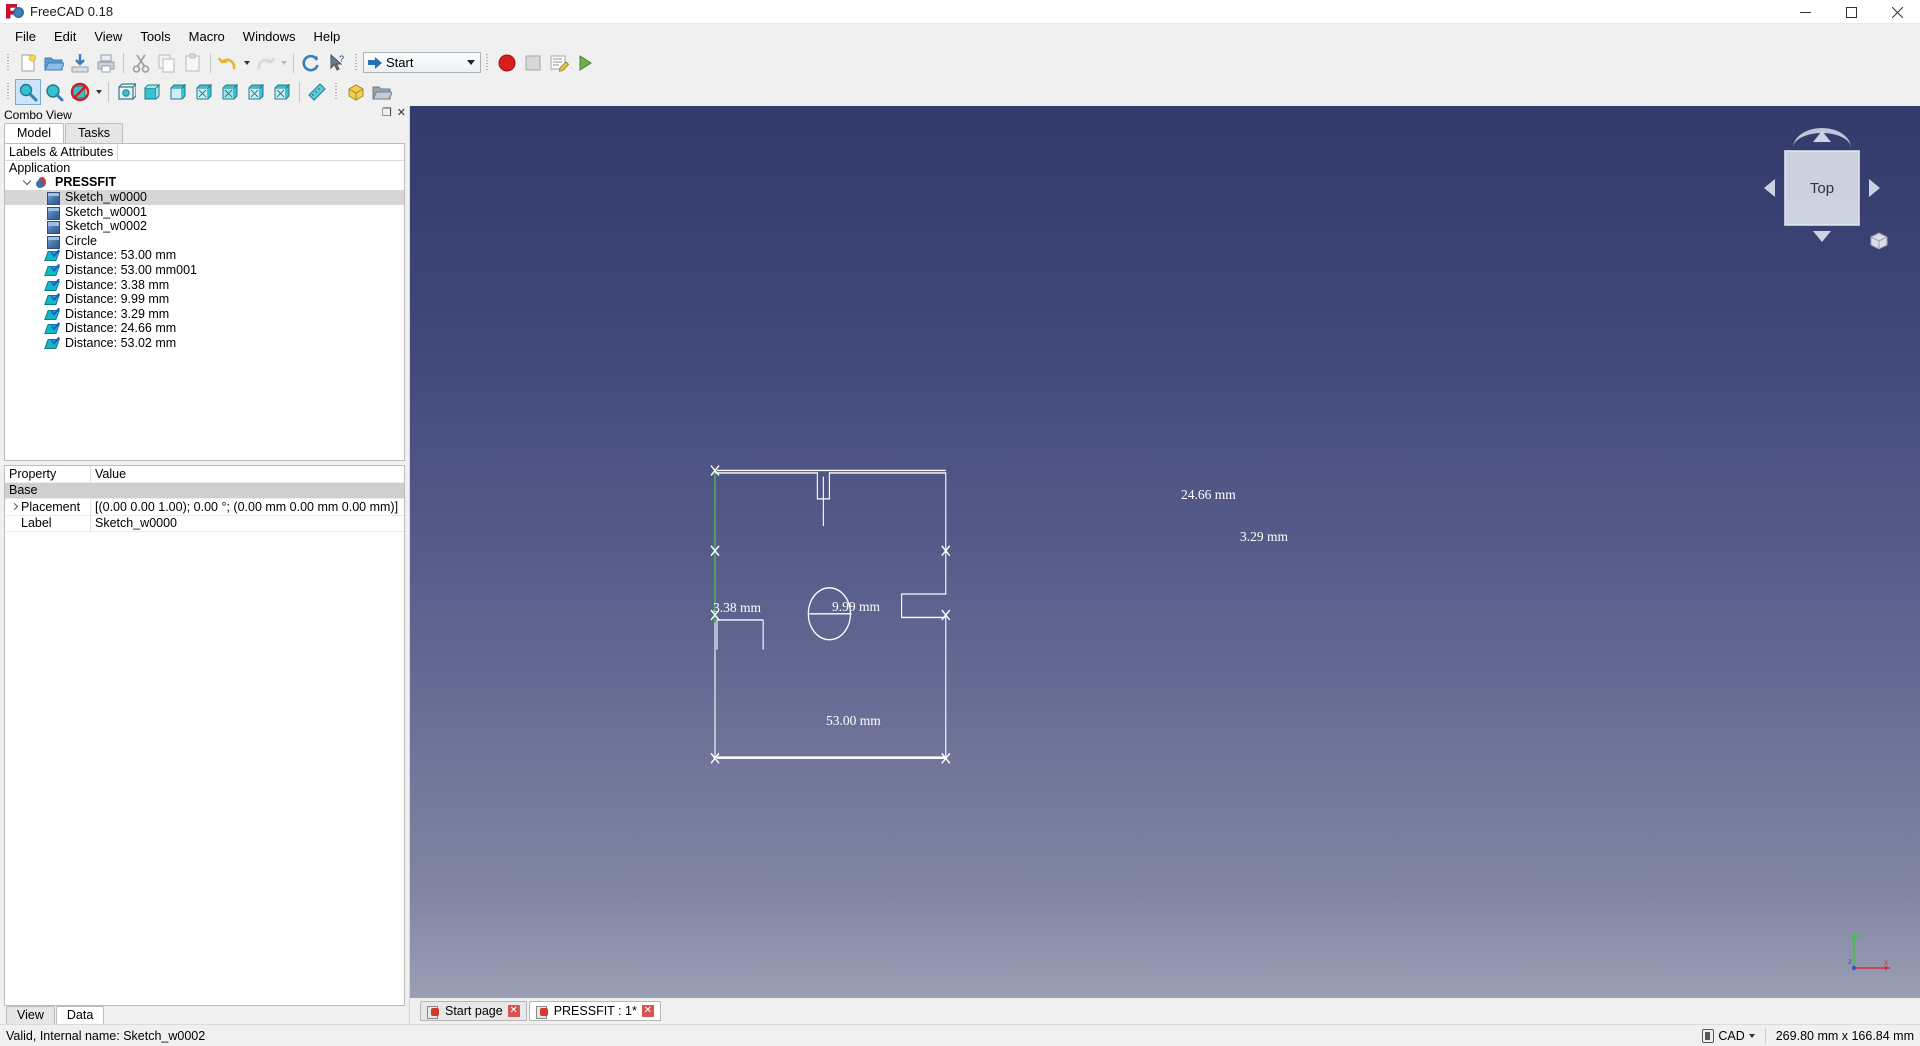 The image size is (1920, 1046). What do you see at coordinates (433, 1012) in the screenshot?
I see `start-page-icon` at bounding box center [433, 1012].